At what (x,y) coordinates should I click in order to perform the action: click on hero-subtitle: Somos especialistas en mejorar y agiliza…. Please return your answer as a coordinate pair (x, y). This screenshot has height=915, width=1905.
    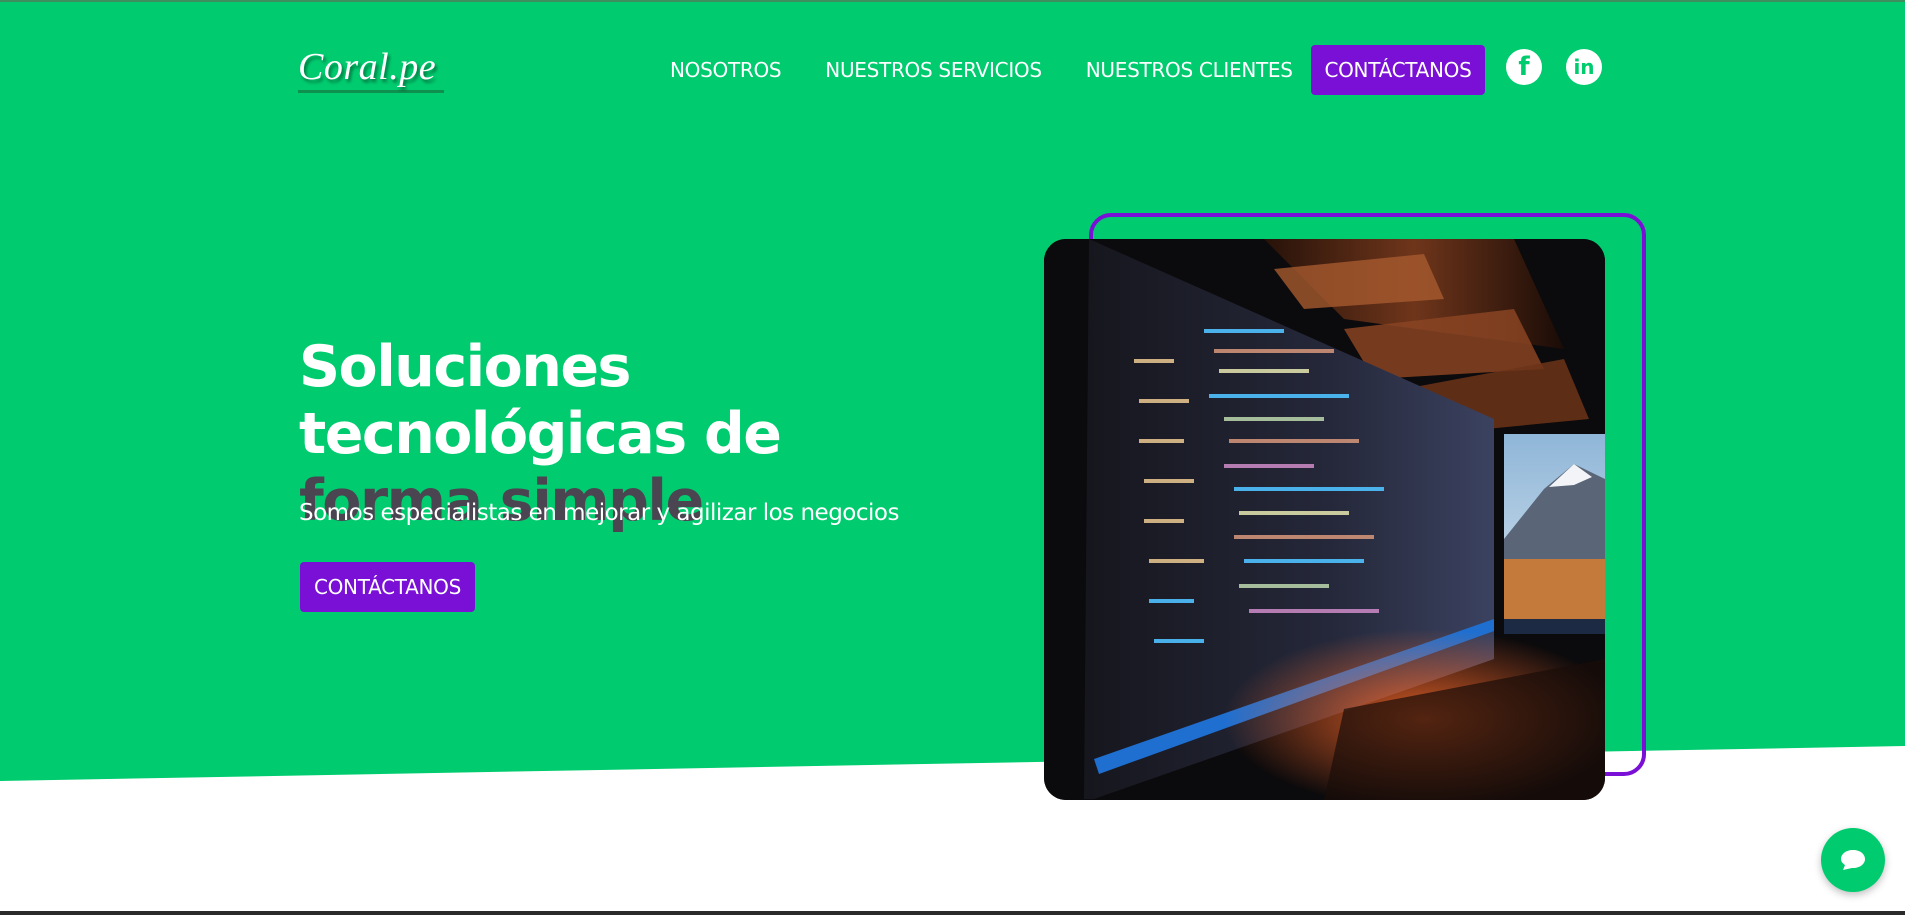
    Looking at the image, I should click on (599, 513).